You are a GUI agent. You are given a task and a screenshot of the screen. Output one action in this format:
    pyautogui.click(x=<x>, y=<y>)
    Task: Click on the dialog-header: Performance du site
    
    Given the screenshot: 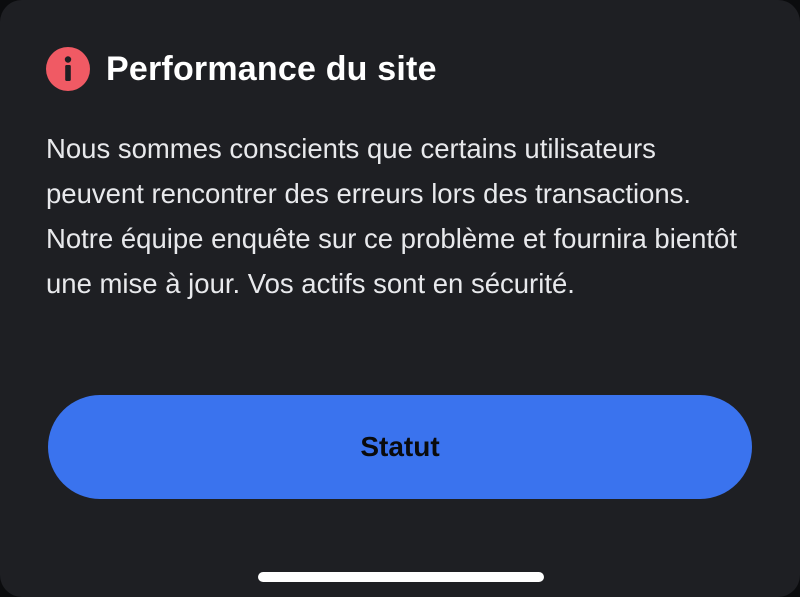 What is the action you would take?
    pyautogui.click(x=241, y=69)
    